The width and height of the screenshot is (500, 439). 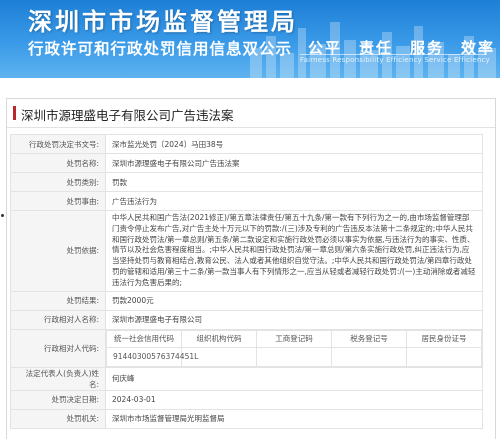 I want to click on field-label-authority: 处罚机关:, so click(x=58, y=418).